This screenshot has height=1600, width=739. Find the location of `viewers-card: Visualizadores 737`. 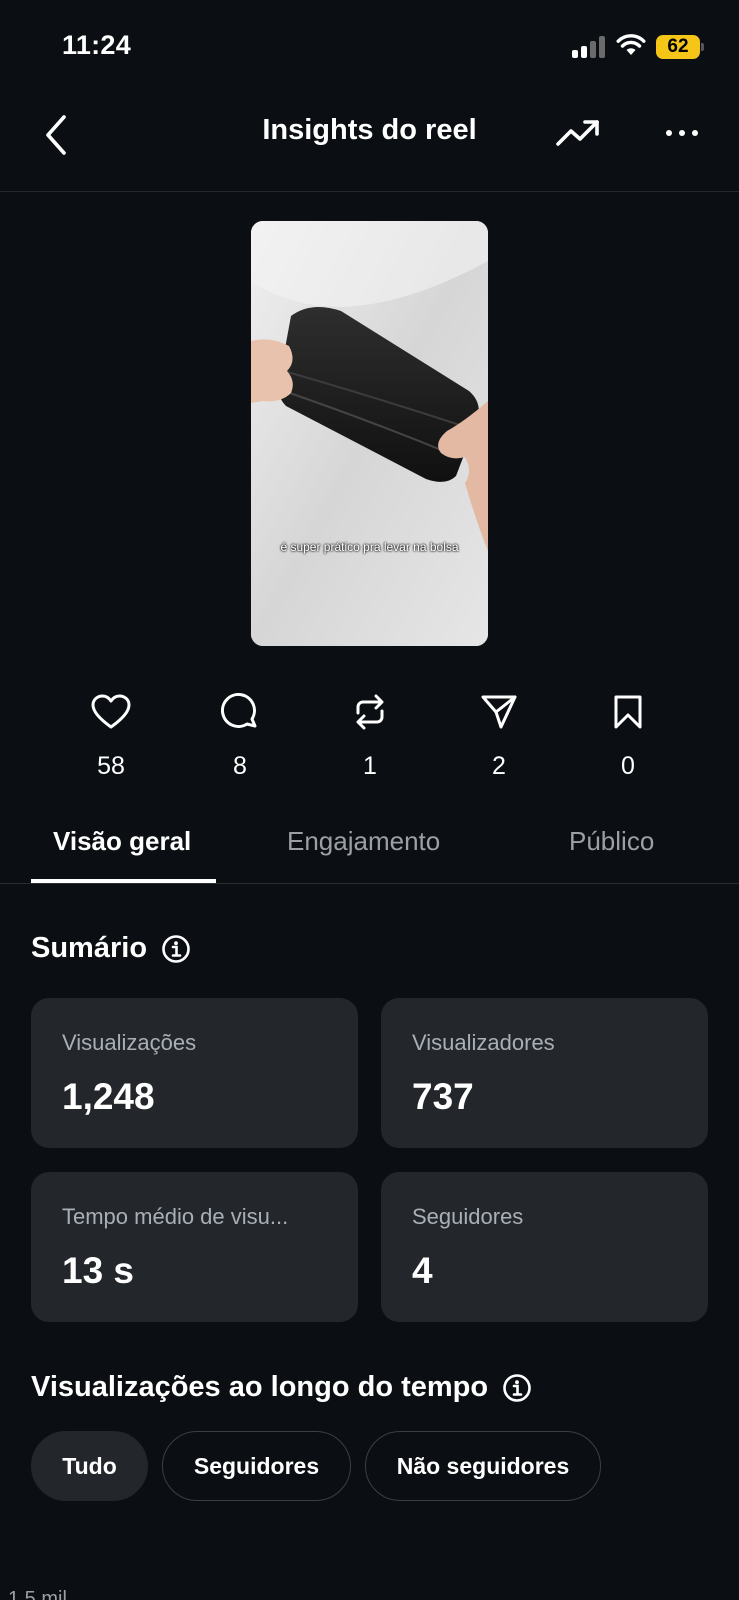

viewers-card: Visualizadores 737 is located at coordinates (544, 1073).